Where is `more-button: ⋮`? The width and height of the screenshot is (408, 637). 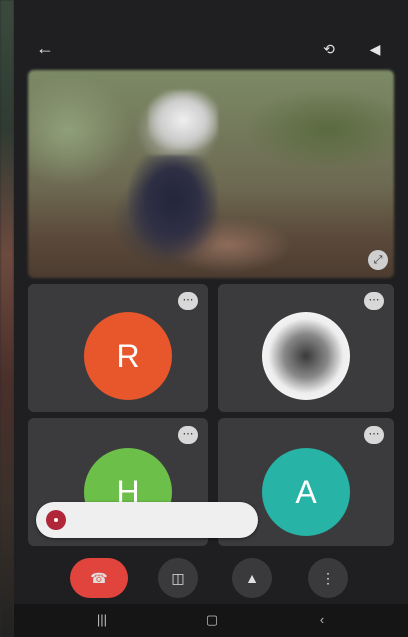
more-button: ⋮ is located at coordinates (328, 578).